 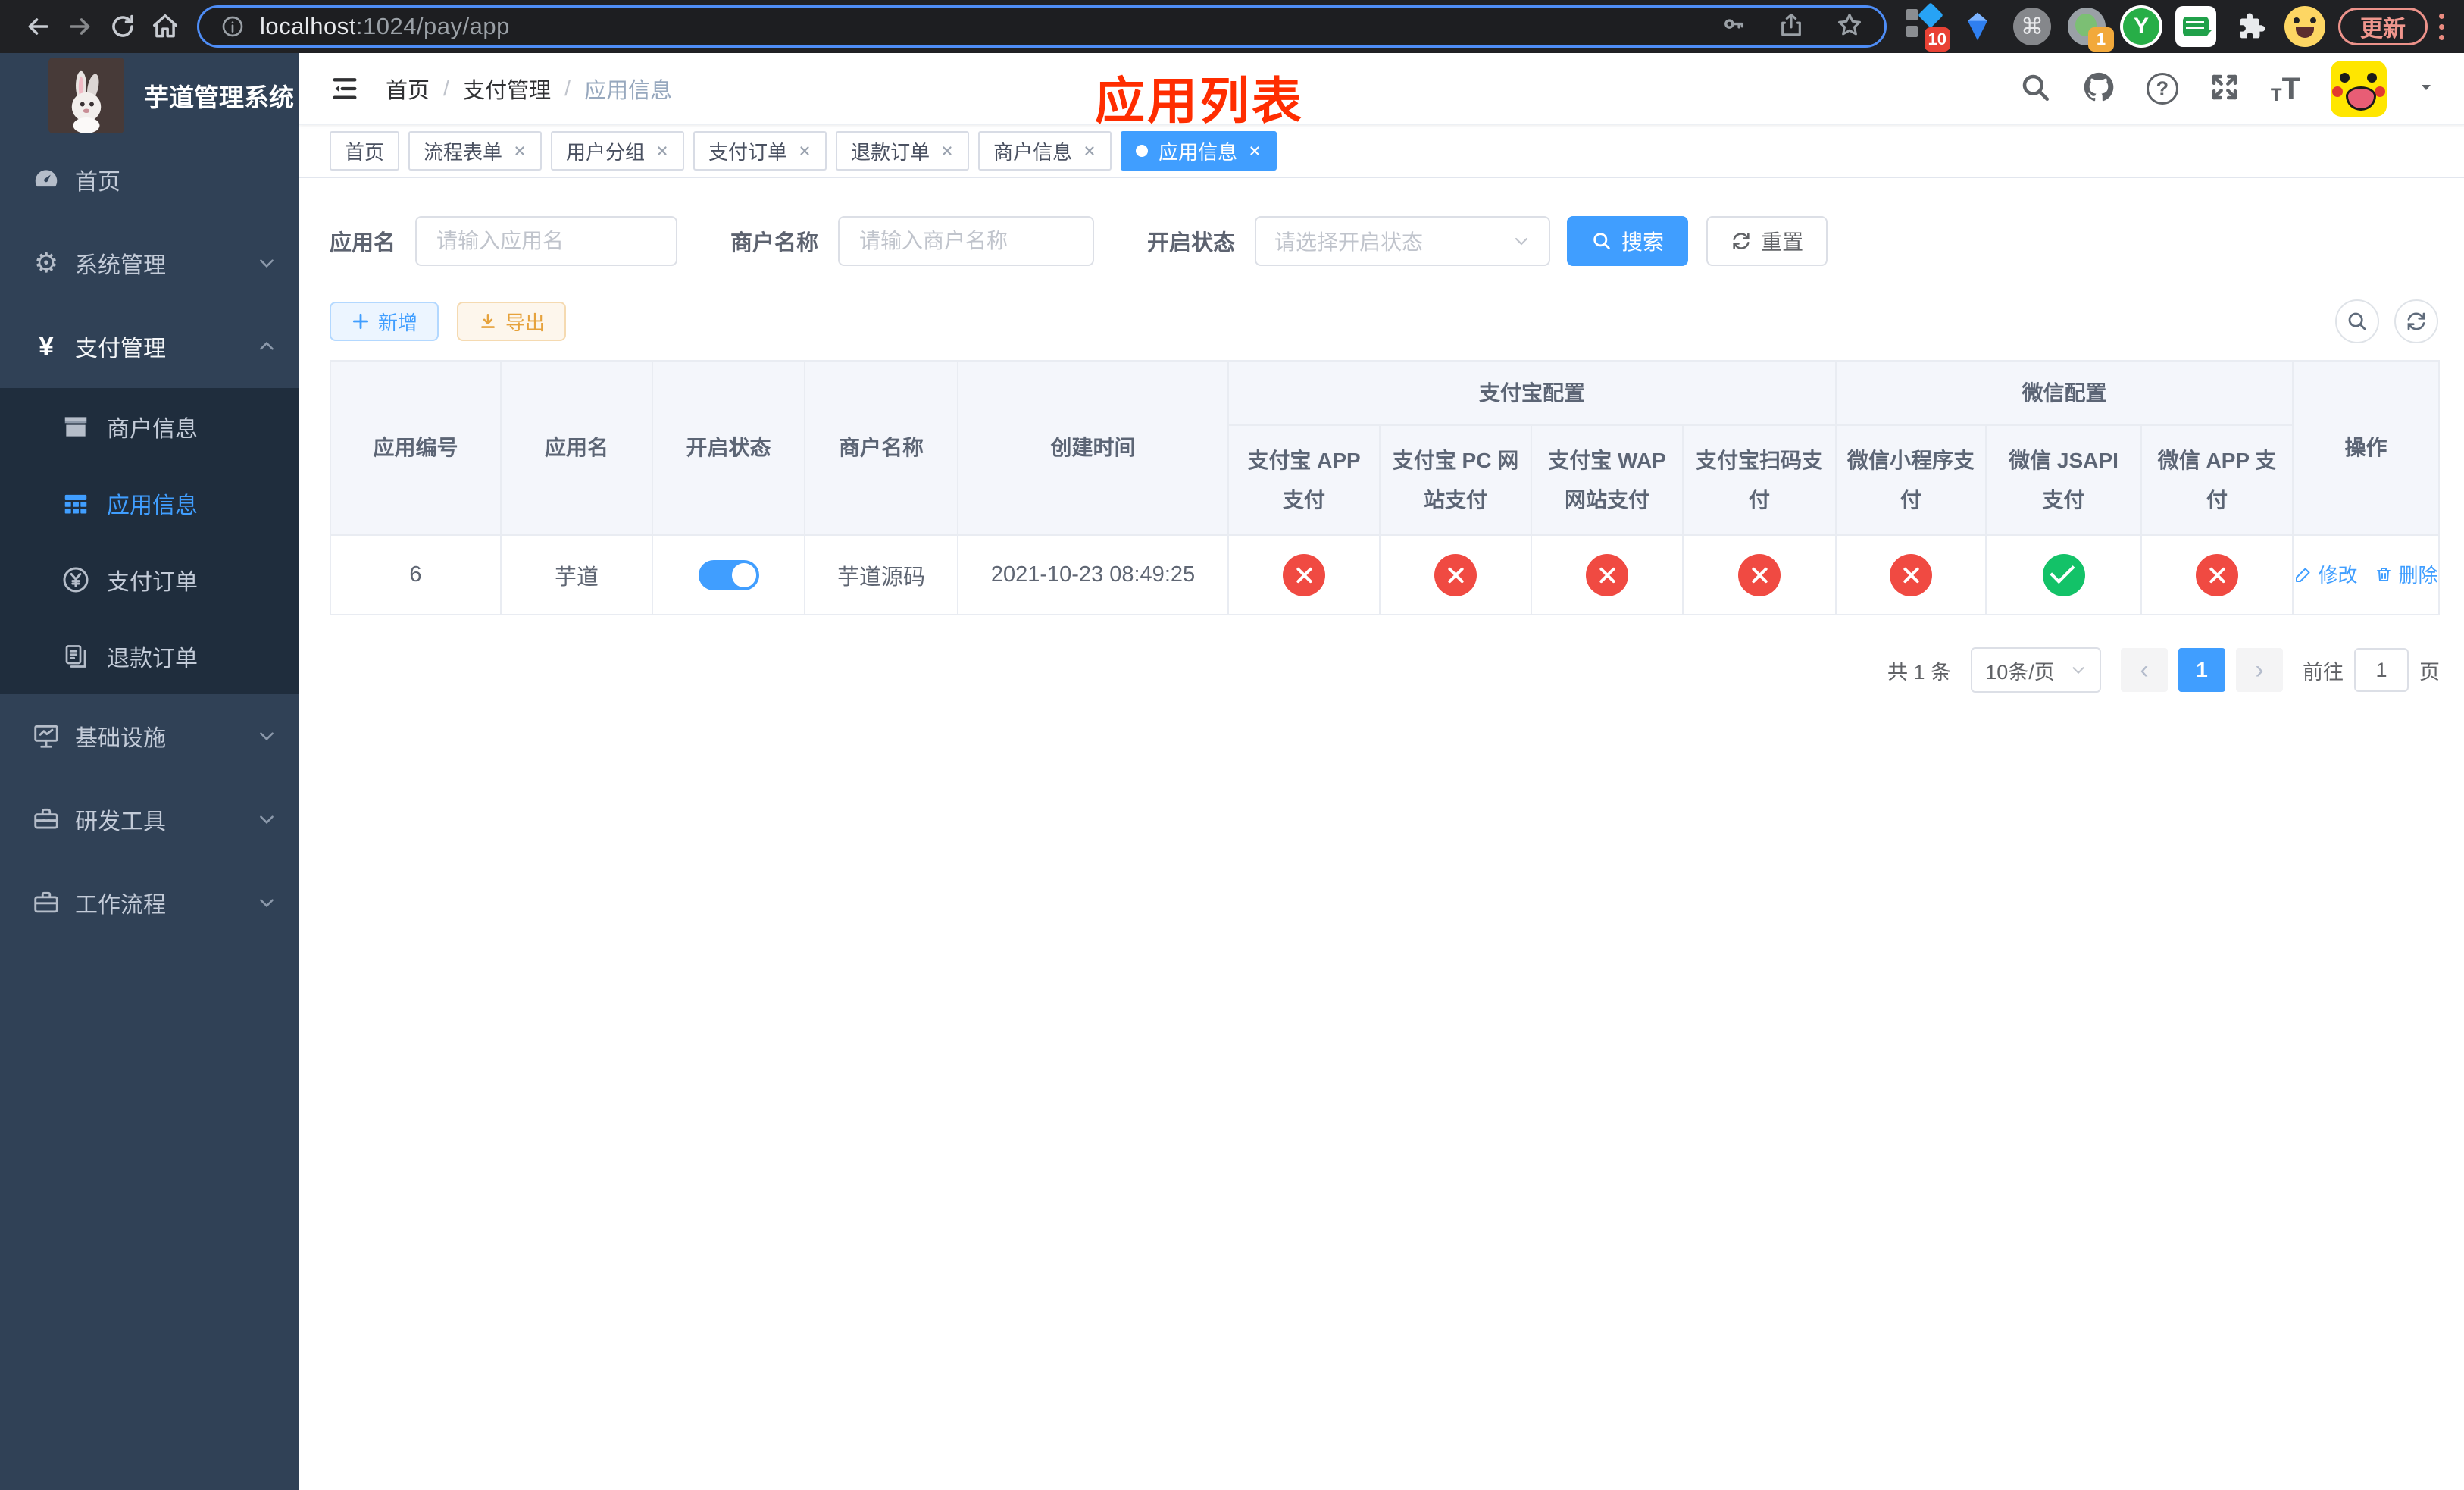 I want to click on prev-page-button: ‹, so click(x=2145, y=670).